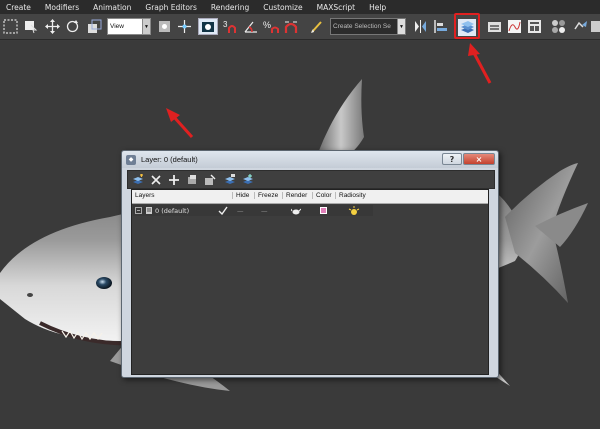  I want to click on snaps-toggle-icon: 3, so click(230, 26).